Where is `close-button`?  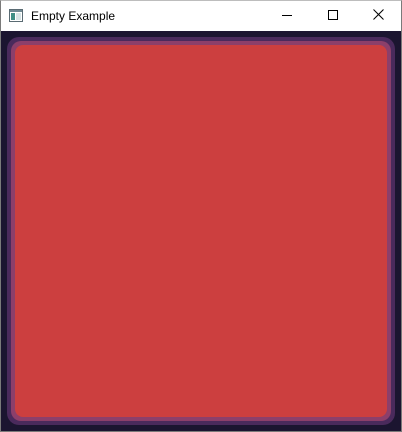 close-button is located at coordinates (378, 16).